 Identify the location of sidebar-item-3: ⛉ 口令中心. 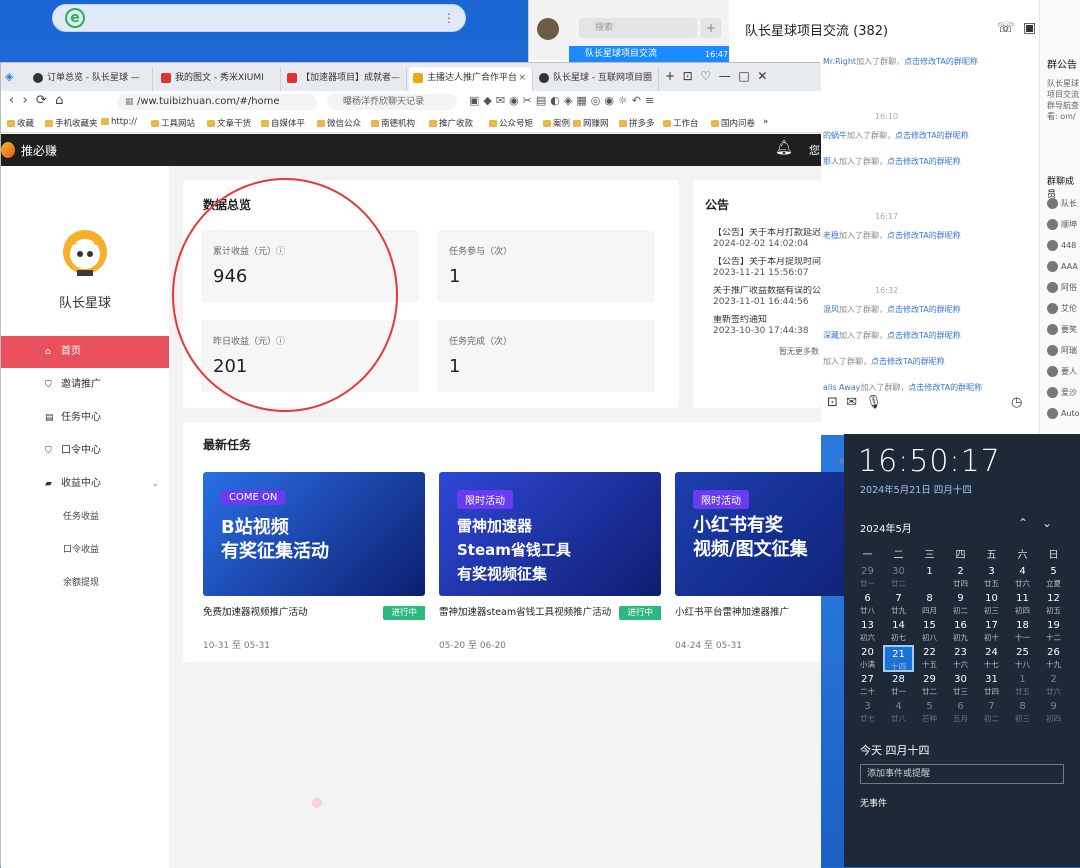
(85, 451).